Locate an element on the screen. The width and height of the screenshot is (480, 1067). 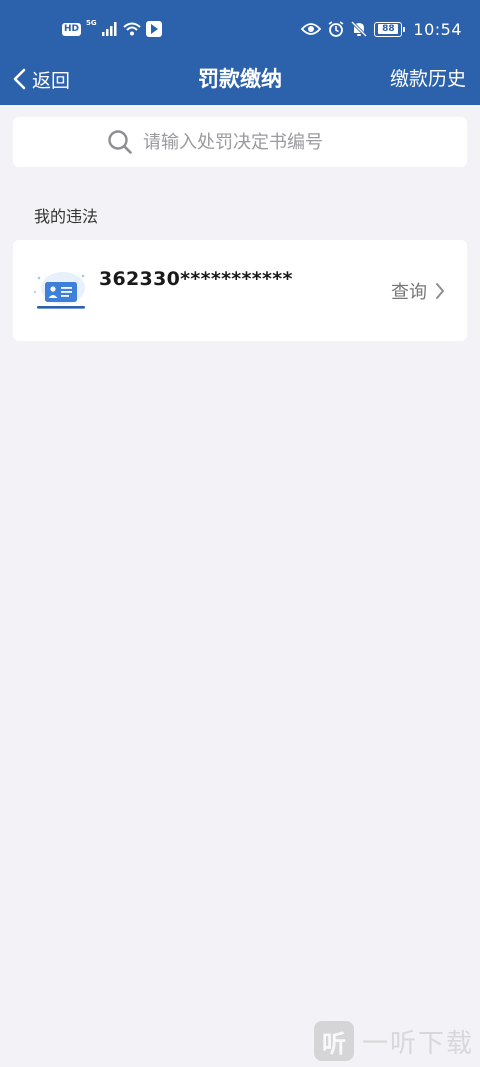
watermark-text: 一听下载 is located at coordinates (417, 1043).